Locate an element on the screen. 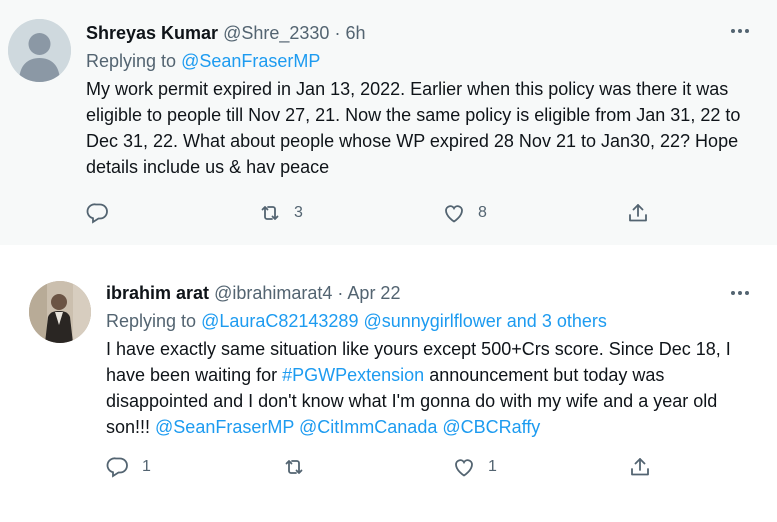 The height and width of the screenshot is (522, 777). reply-count: 1 is located at coordinates (146, 466).